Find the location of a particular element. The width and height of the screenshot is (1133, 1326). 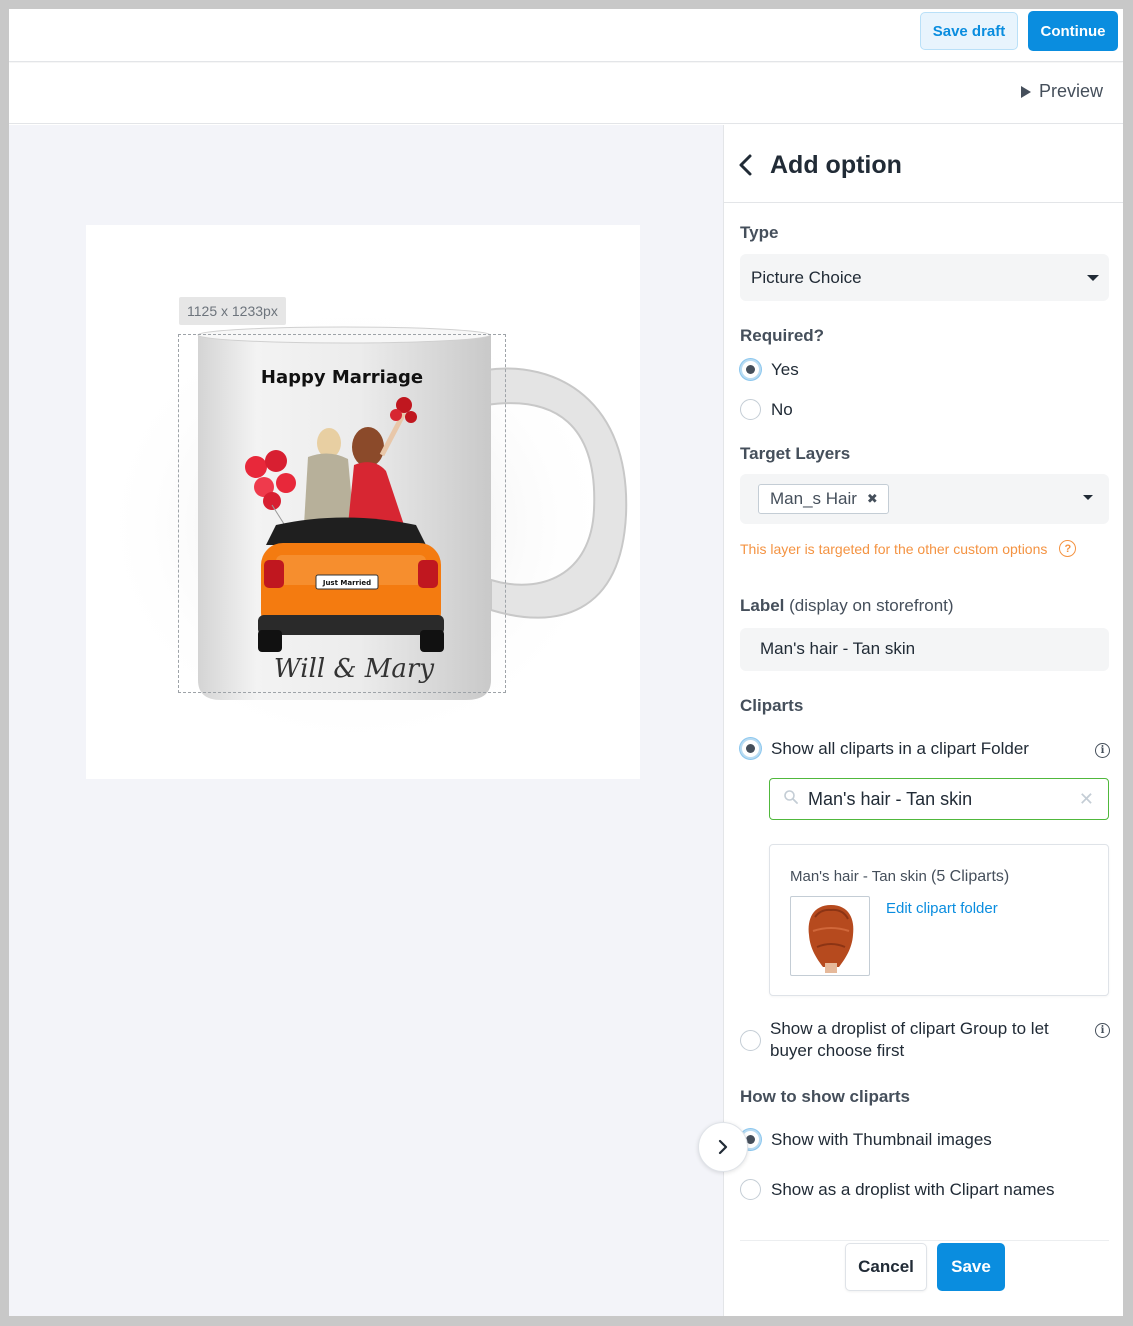

clear-icon: ✕ is located at coordinates (1086, 799).